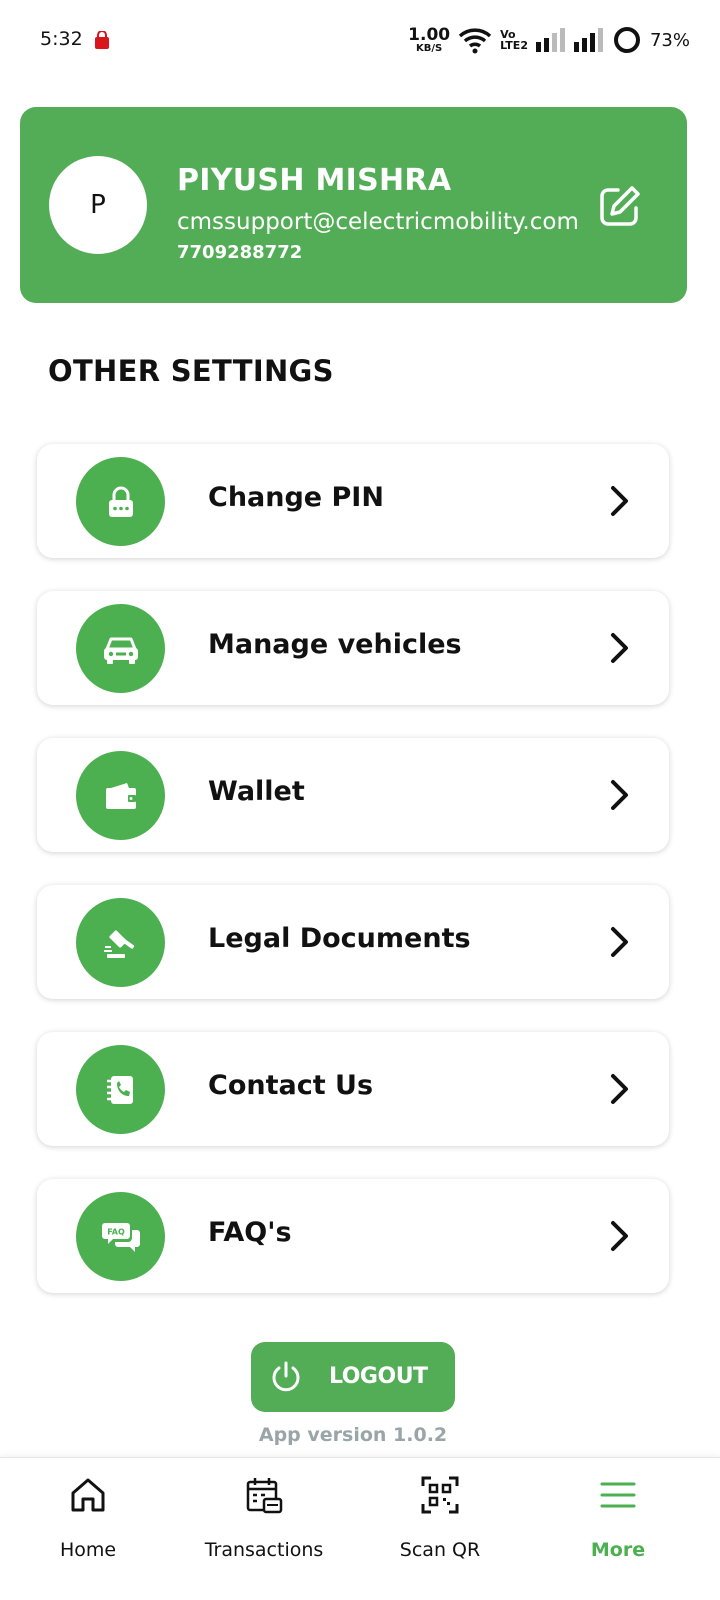 This screenshot has height=1600, width=720. I want to click on setting-manage-vehicles: Manage vehicles, so click(353, 648).